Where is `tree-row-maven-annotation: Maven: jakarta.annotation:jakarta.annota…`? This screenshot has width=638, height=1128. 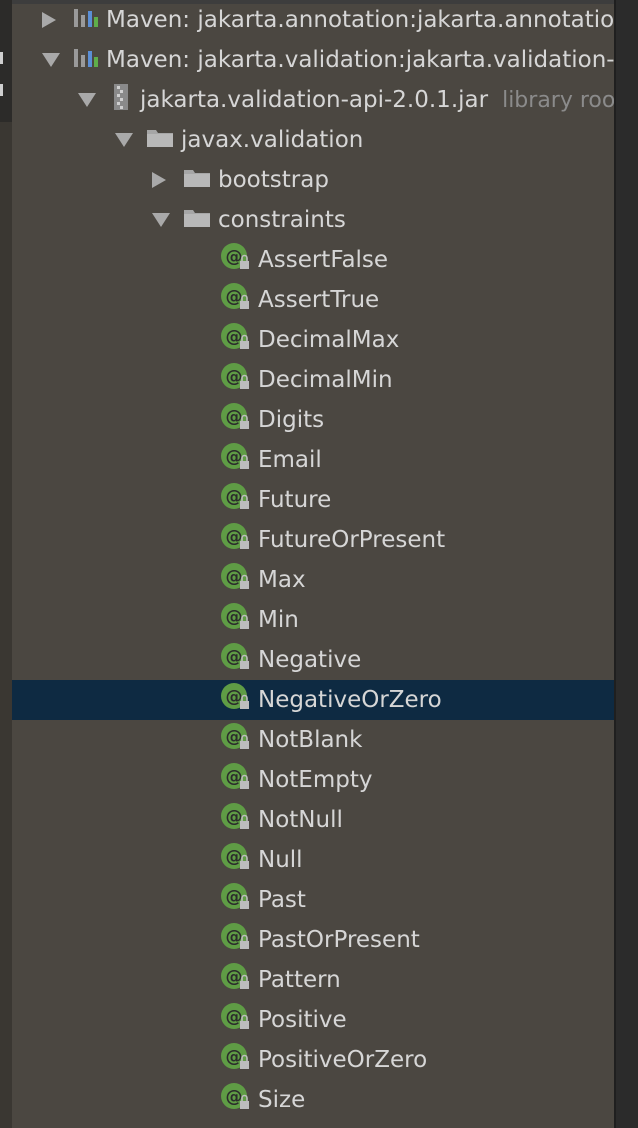 tree-row-maven-annotation: Maven: jakarta.annotation:jakarta.annota… is located at coordinates (313, 20).